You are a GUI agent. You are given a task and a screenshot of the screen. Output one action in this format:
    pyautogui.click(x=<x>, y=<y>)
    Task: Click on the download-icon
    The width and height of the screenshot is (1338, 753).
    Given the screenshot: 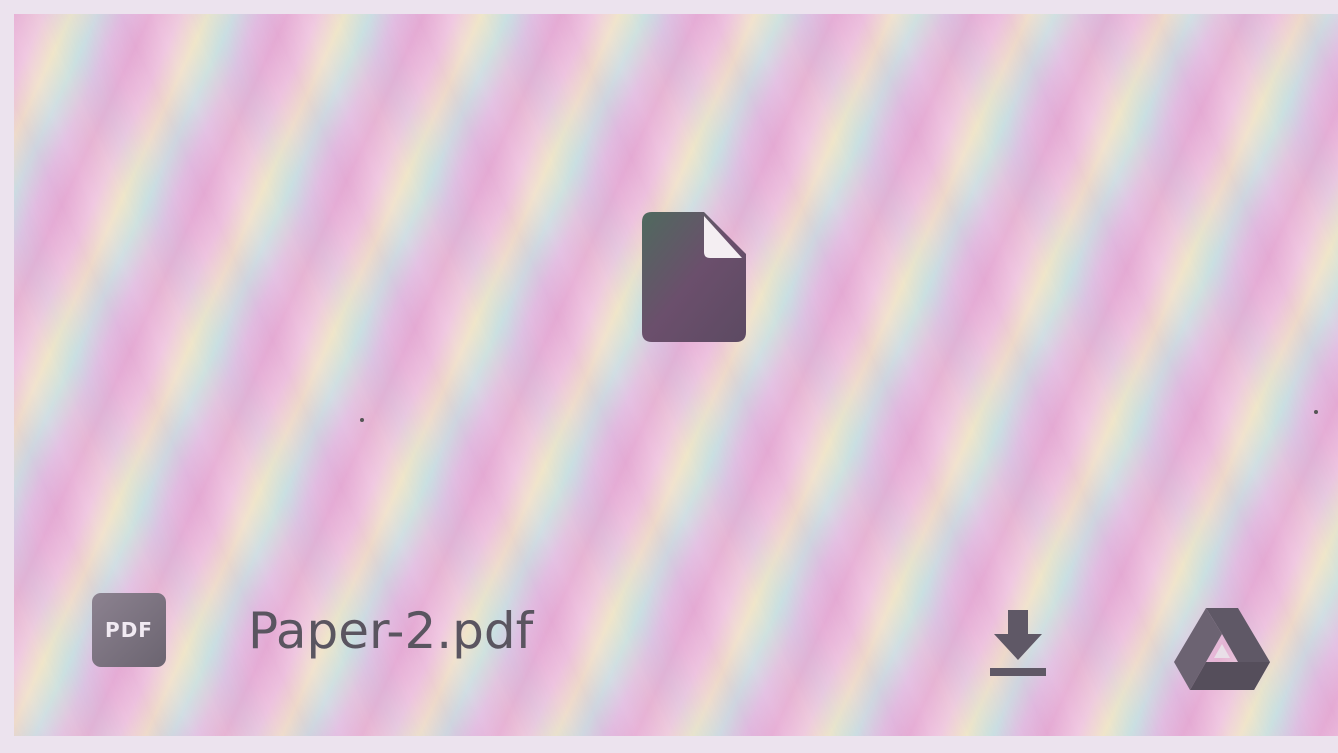 What is the action you would take?
    pyautogui.click(x=1018, y=644)
    